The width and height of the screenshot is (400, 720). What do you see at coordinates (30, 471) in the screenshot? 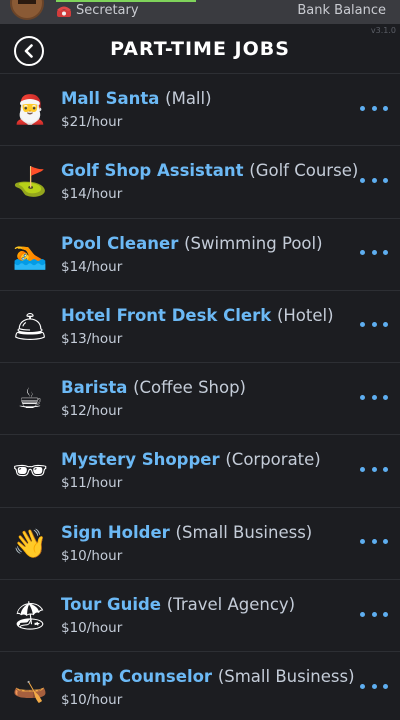
I see `sunglasses-icon: 🕶` at bounding box center [30, 471].